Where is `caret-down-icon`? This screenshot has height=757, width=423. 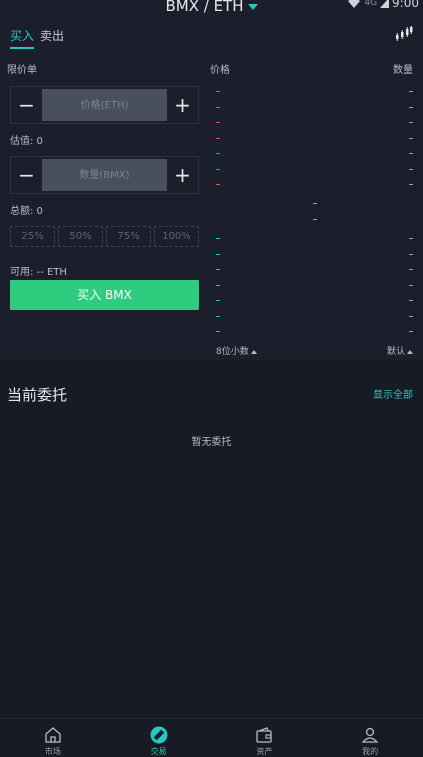 caret-down-icon is located at coordinates (252, 6).